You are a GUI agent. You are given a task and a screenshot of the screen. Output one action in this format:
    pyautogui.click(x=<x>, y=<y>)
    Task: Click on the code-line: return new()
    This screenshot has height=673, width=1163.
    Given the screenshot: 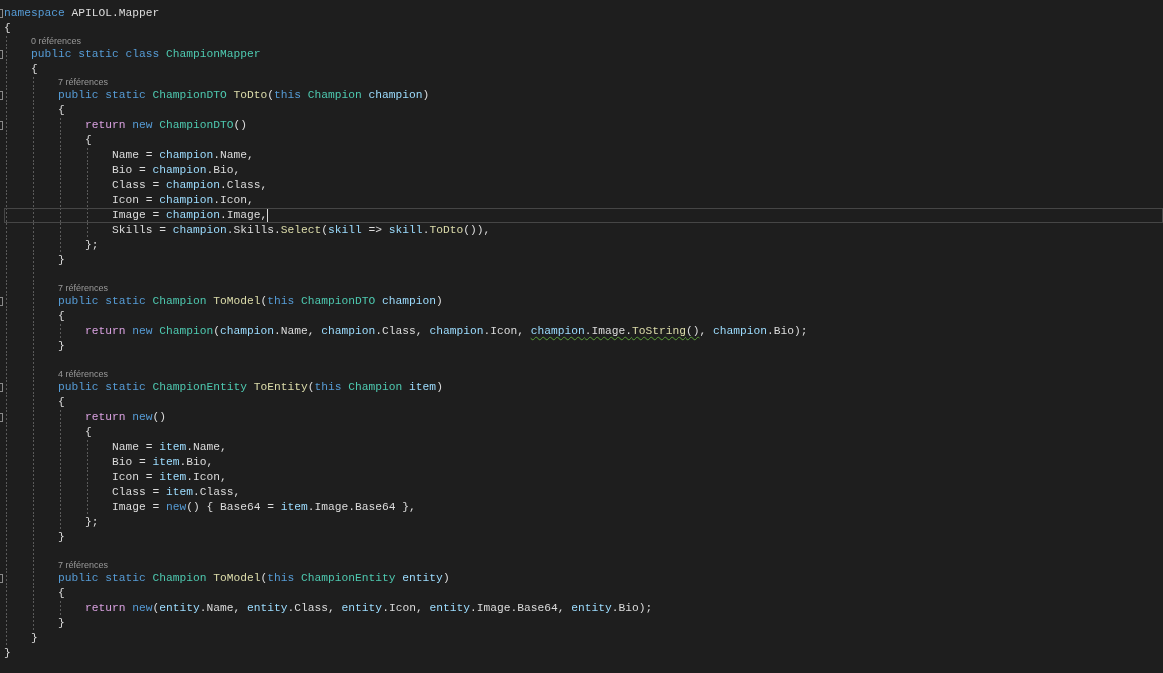 What is the action you would take?
    pyautogui.click(x=126, y=417)
    